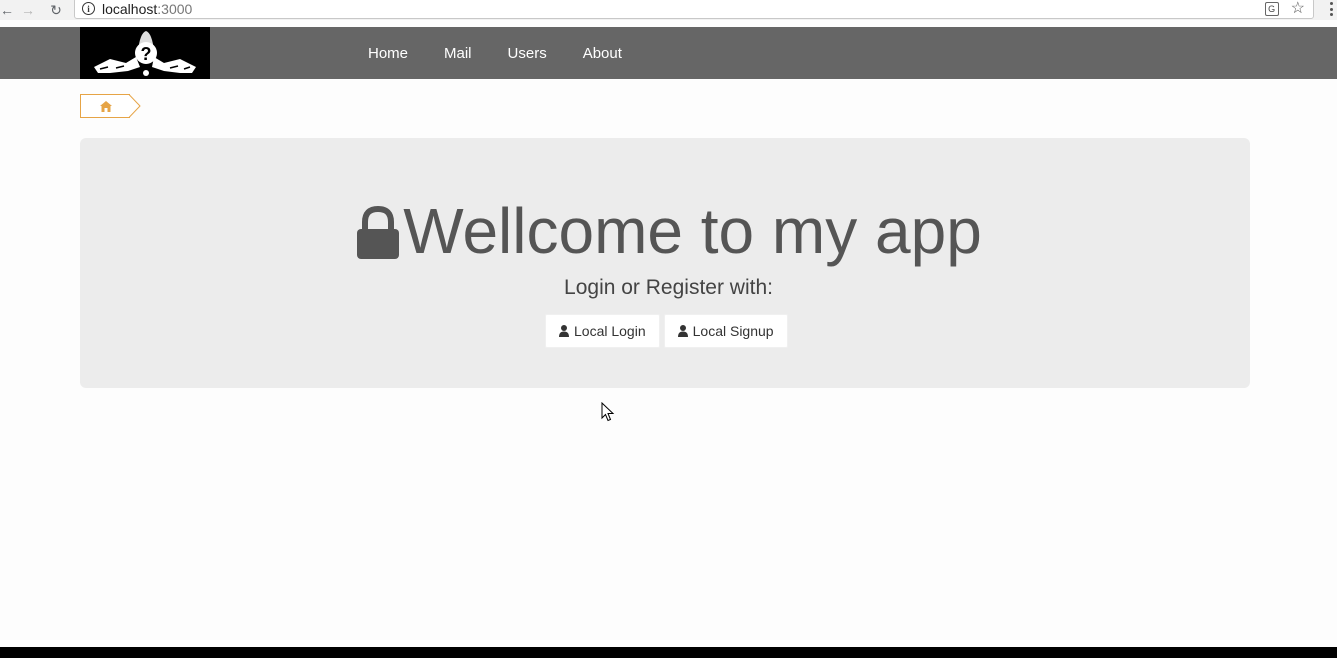 The width and height of the screenshot is (1337, 658). Describe the element at coordinates (378, 232) in the screenshot. I see `lock-icon` at that location.